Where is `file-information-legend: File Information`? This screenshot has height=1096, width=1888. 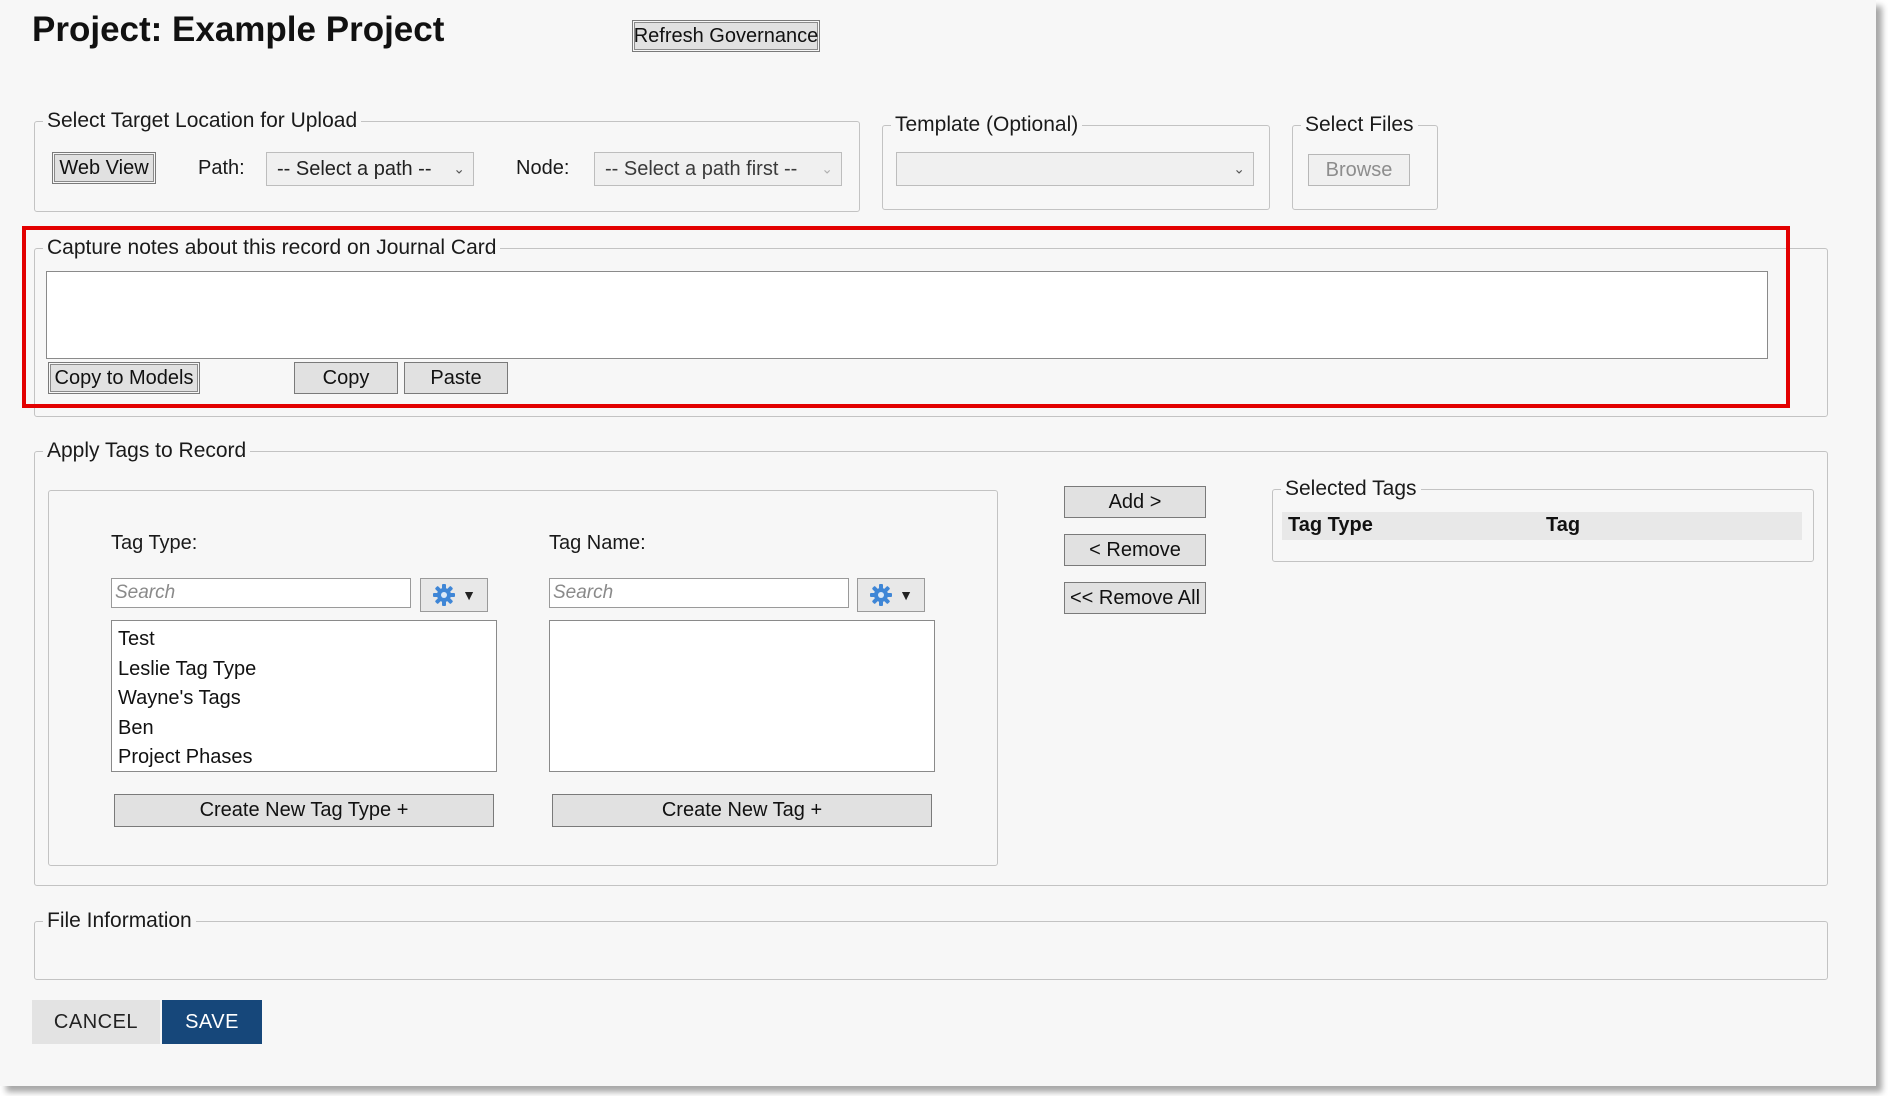 file-information-legend: File Information is located at coordinates (119, 920).